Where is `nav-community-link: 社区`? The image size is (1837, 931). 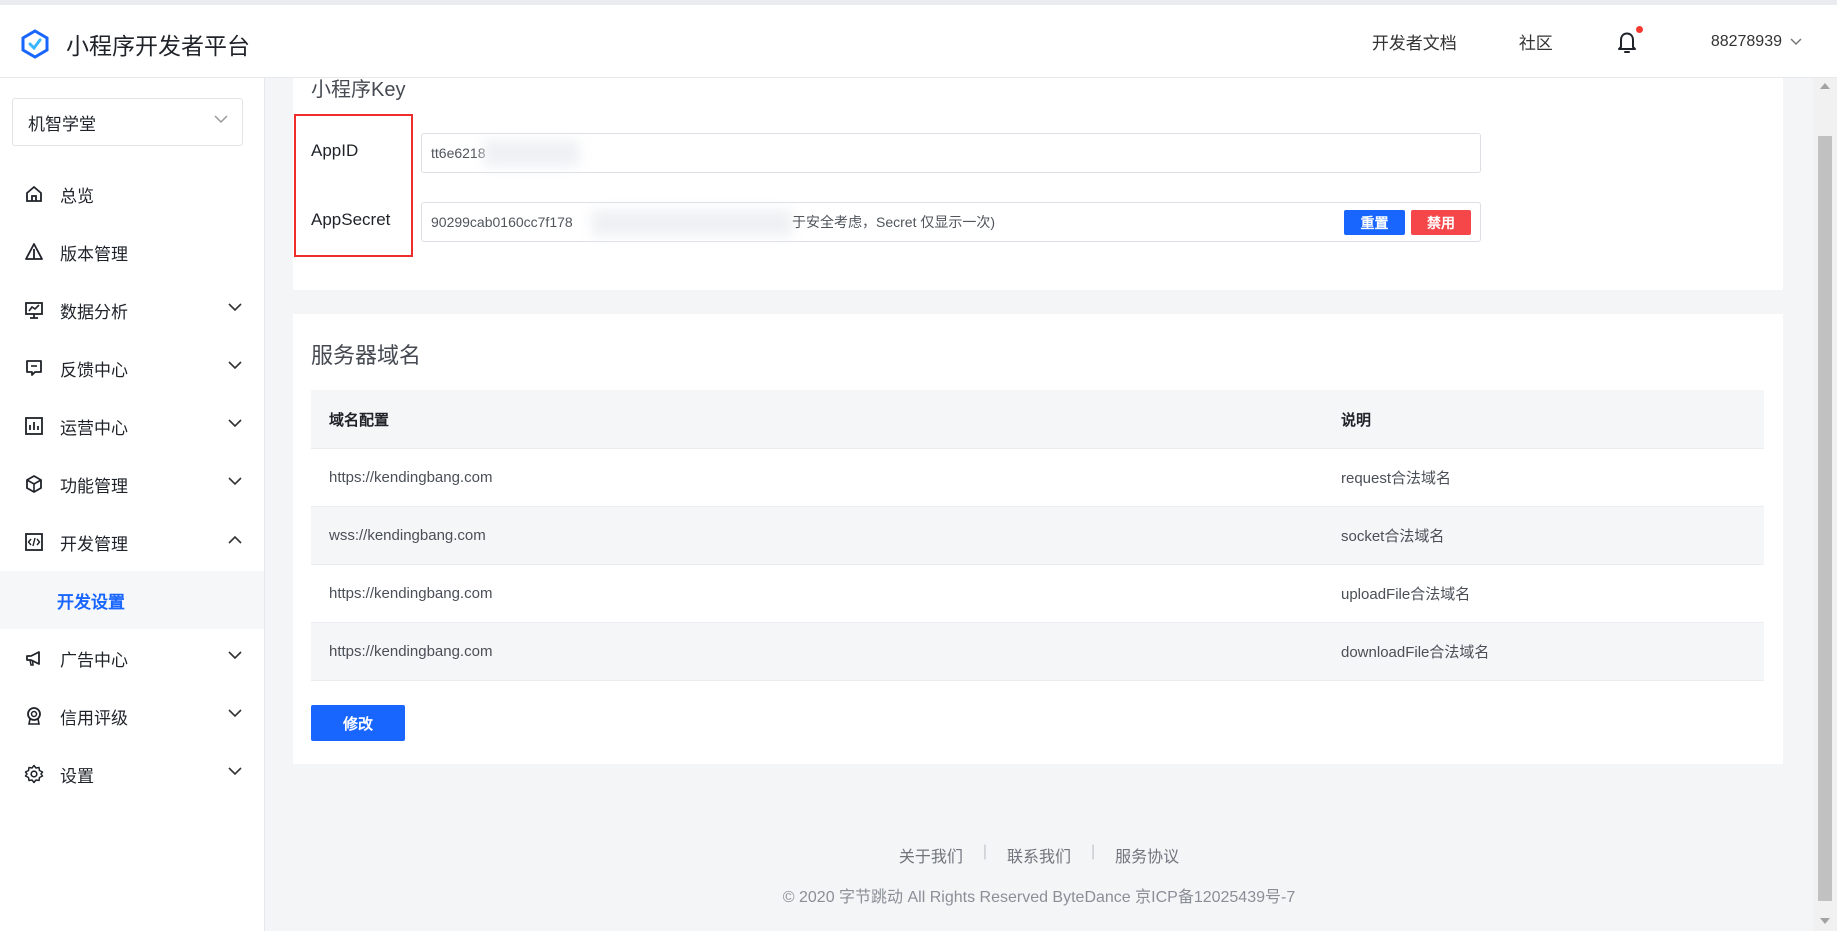
nav-community-link: 社区 is located at coordinates (1536, 41).